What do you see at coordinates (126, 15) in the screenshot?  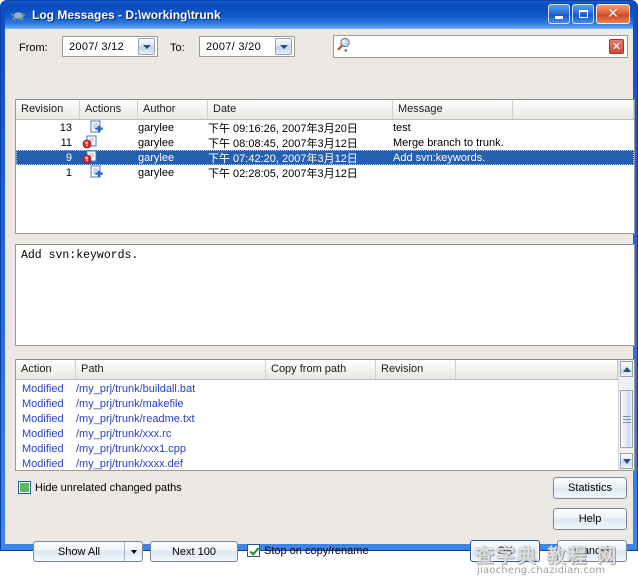 I see `window-title: Log Messages - D:\working\trunk` at bounding box center [126, 15].